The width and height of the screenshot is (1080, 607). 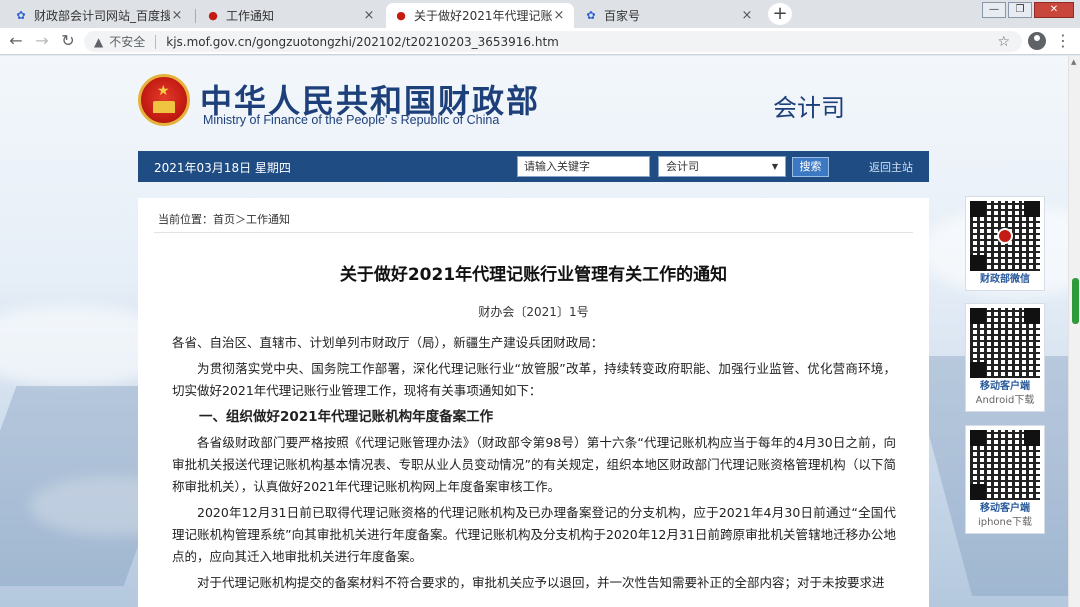 I want to click on tab-title: 百家号, so click(x=622, y=16).